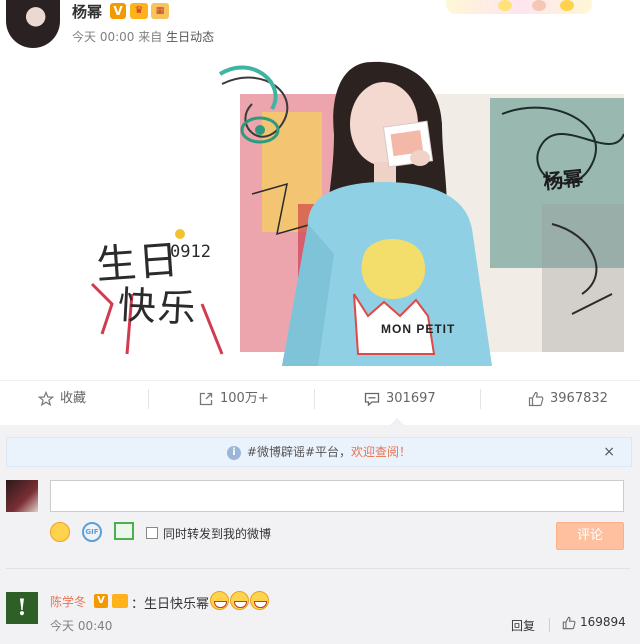 This screenshot has height=644, width=640. Describe the element at coordinates (583, 278) in the screenshot. I see `art-gray-block` at that location.